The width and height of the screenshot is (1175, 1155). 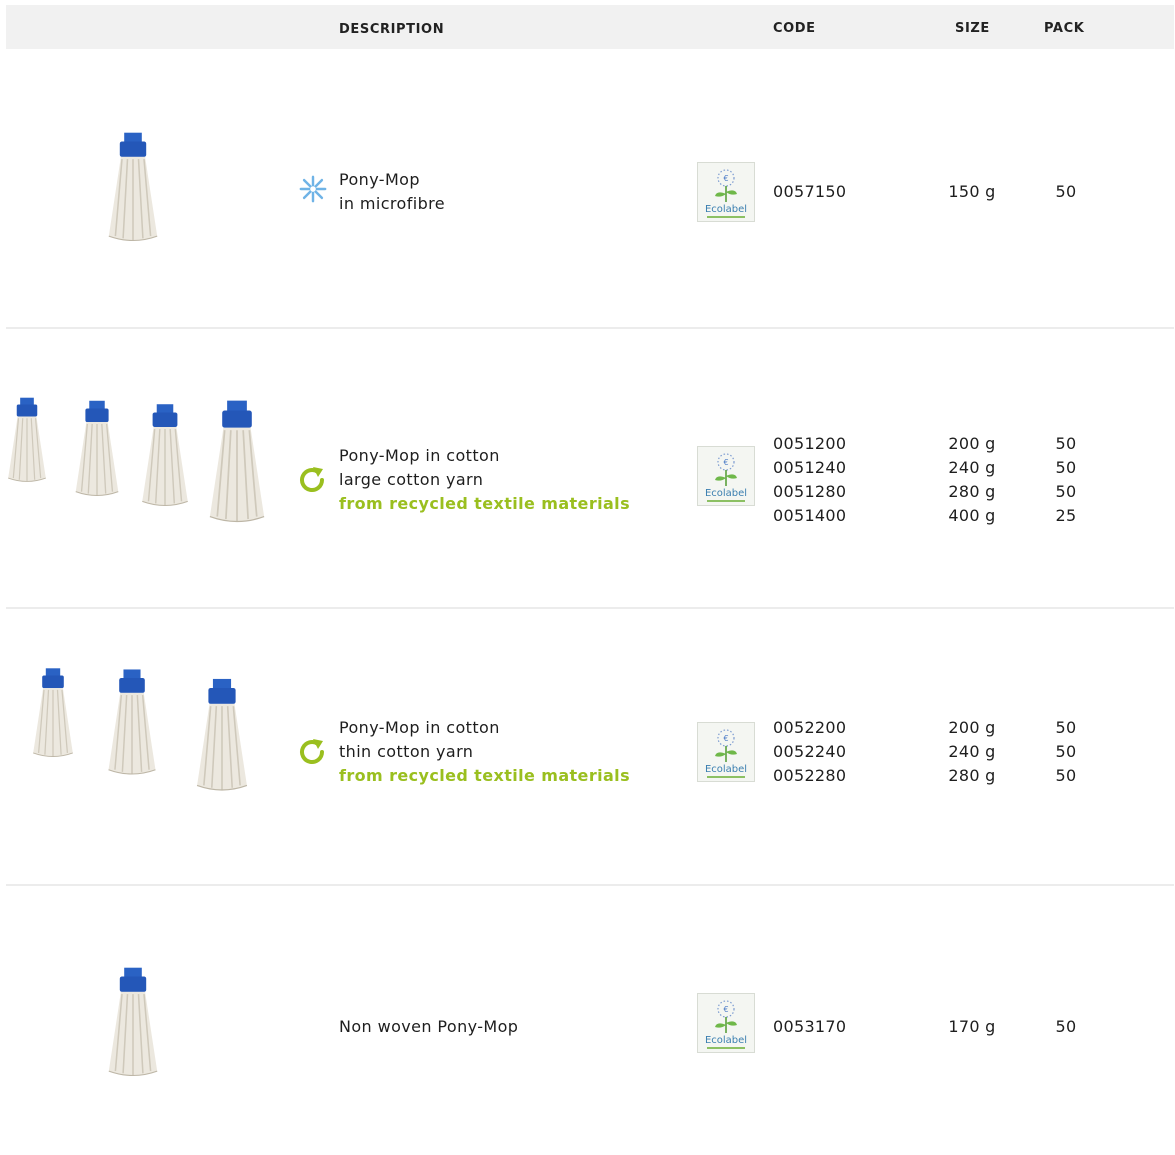 What do you see at coordinates (794, 28) in the screenshot?
I see `header-code: CODE` at bounding box center [794, 28].